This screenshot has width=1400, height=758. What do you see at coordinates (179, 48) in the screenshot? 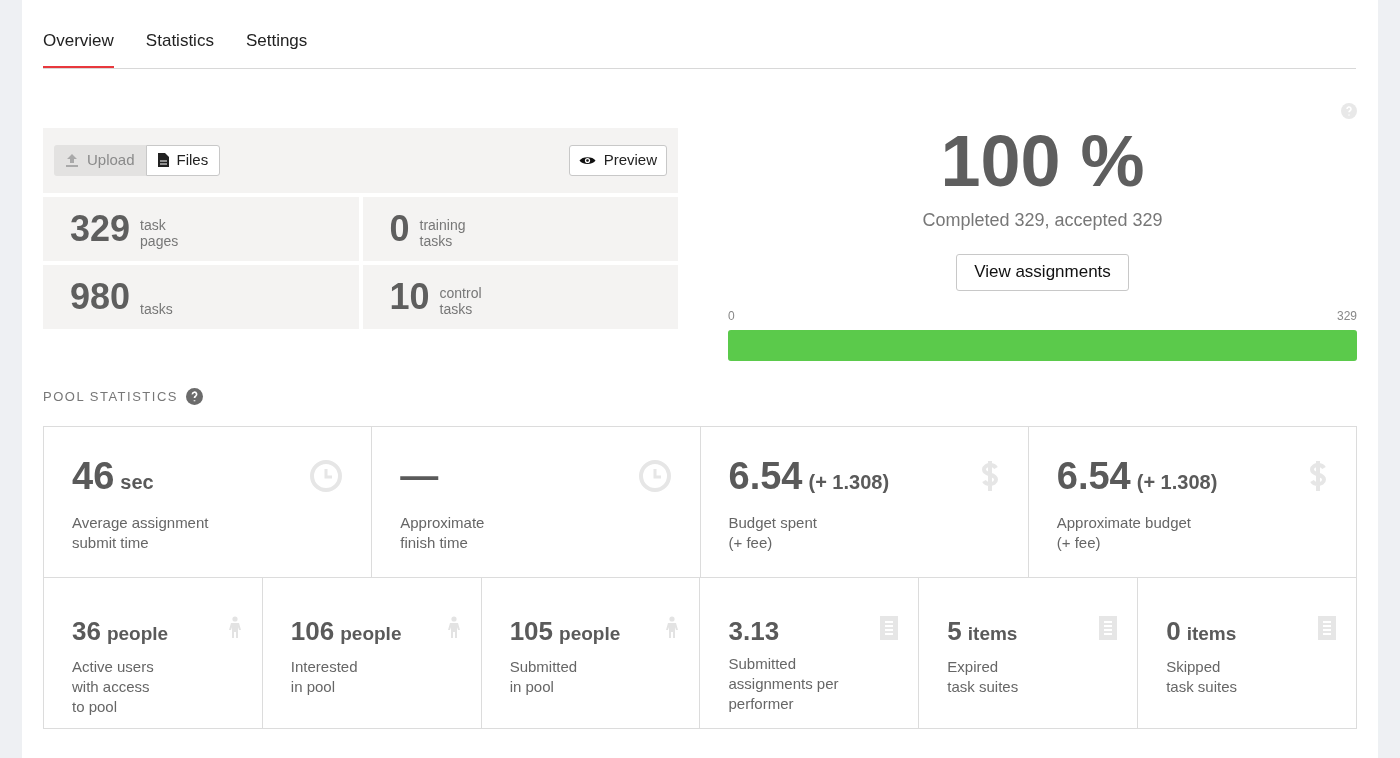
I see `tab: Statistics` at bounding box center [179, 48].